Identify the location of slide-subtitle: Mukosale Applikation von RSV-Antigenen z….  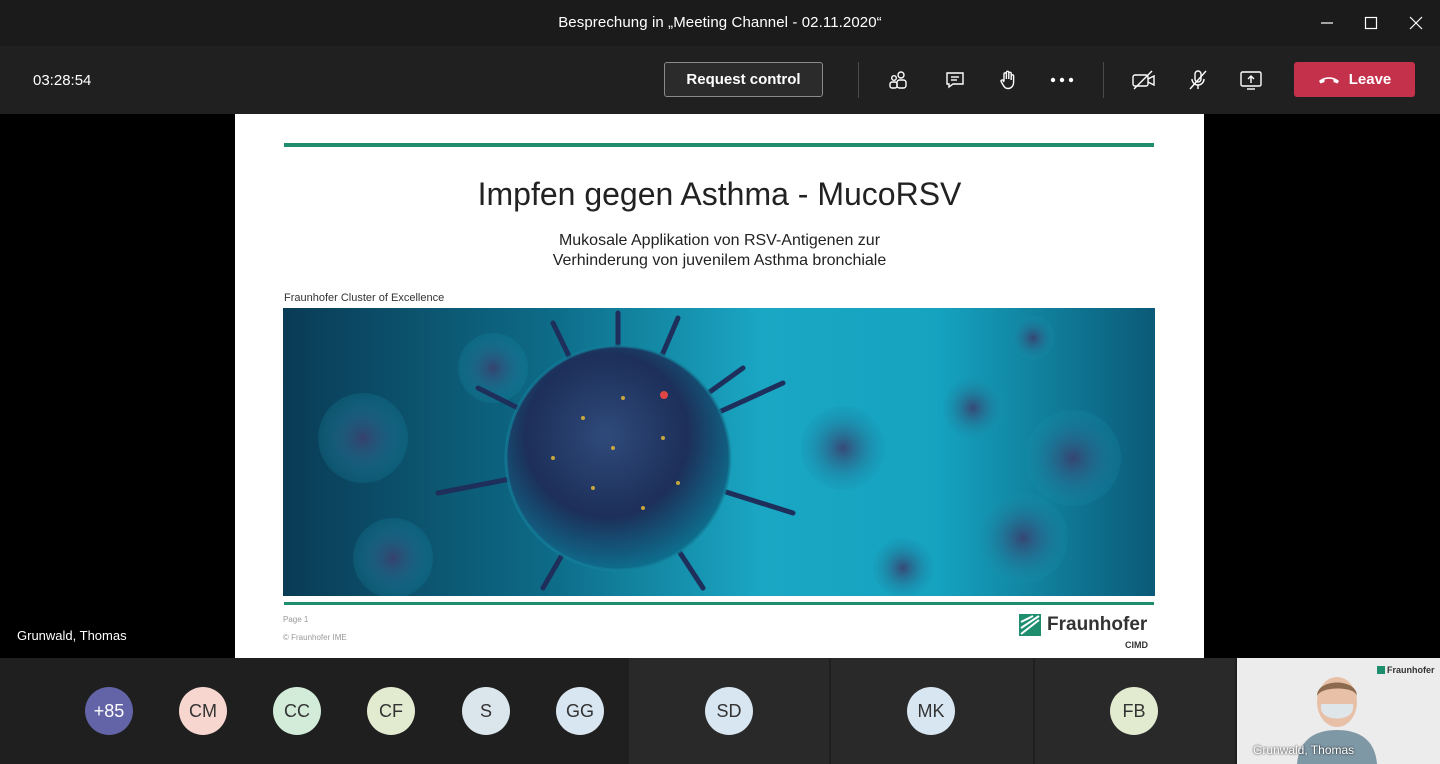
(719, 251).